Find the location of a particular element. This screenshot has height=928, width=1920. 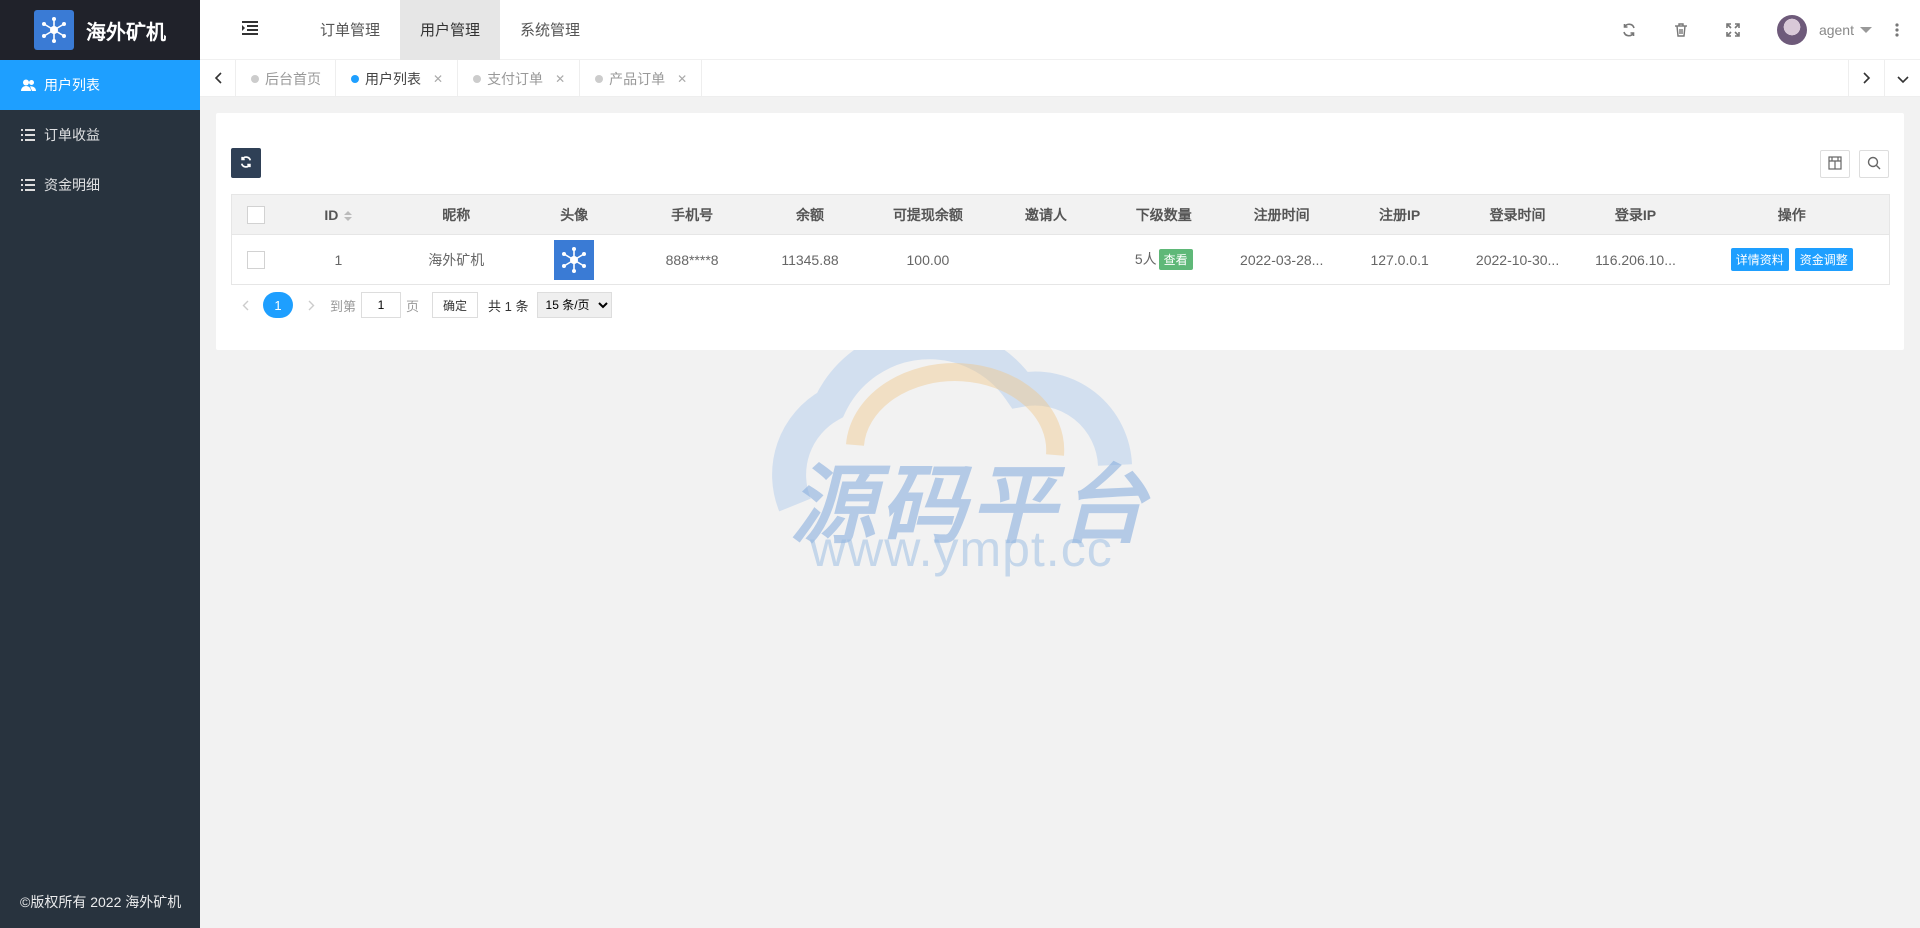

tab-user-list: 用户列表 ✕ is located at coordinates (397, 78).